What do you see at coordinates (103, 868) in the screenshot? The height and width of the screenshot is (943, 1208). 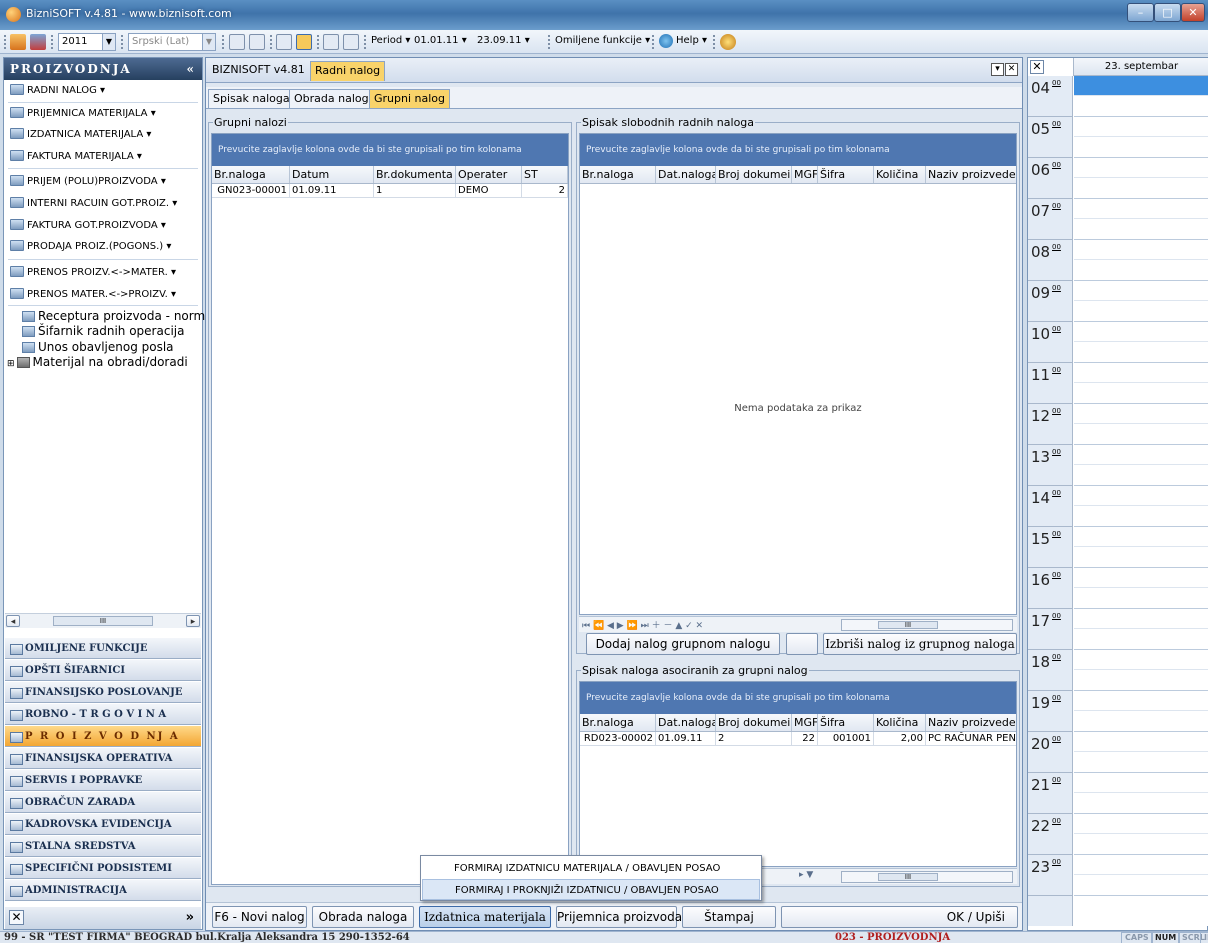 I see `module-specificni-podsistemi: SPECIFIČNI PODSISTEMI` at bounding box center [103, 868].